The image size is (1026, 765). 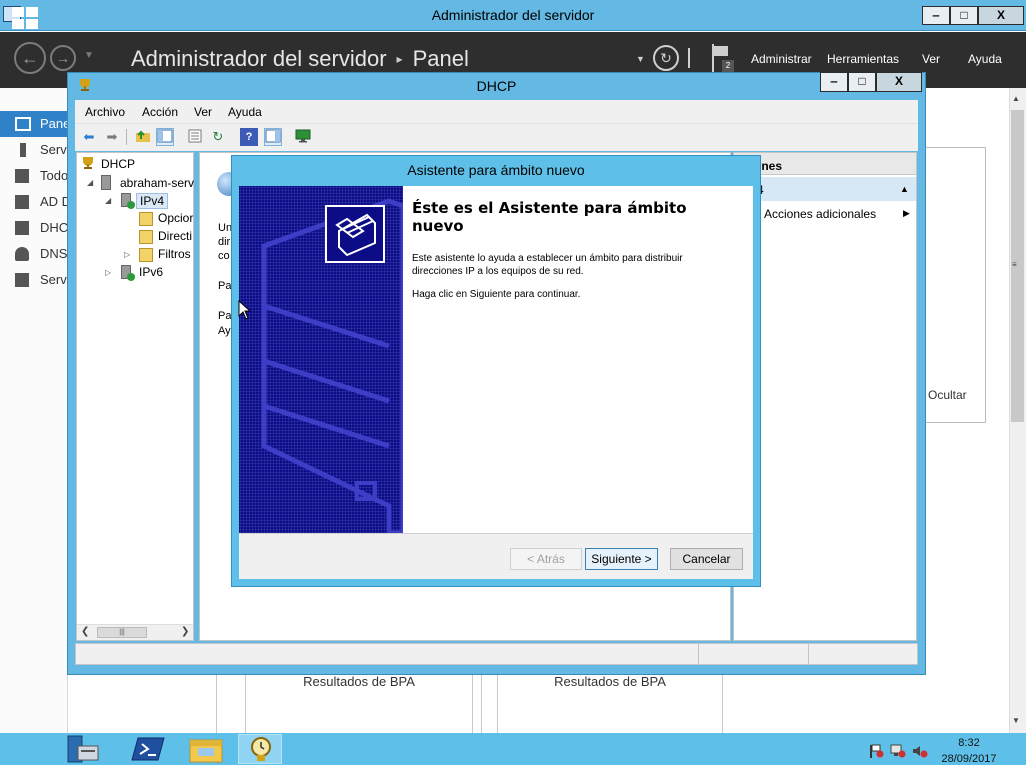 What do you see at coordinates (34, 202) in the screenshot?
I see `sidebar-item-ad-ds: AD D` at bounding box center [34, 202].